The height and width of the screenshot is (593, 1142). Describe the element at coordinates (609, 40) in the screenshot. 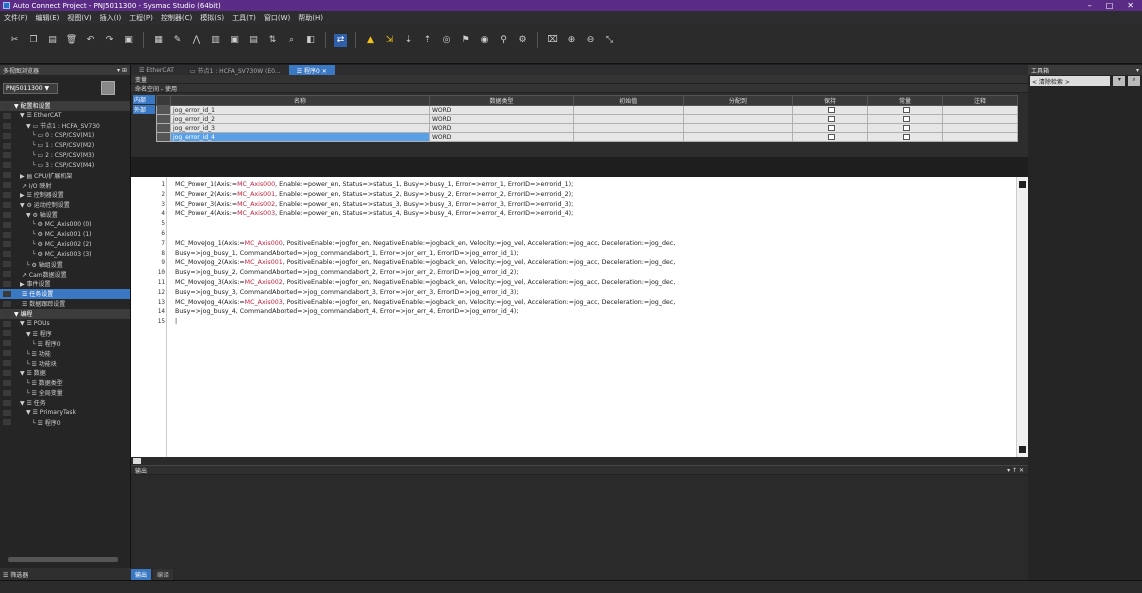

I see `zoom-fit-icon: ⤡` at that location.